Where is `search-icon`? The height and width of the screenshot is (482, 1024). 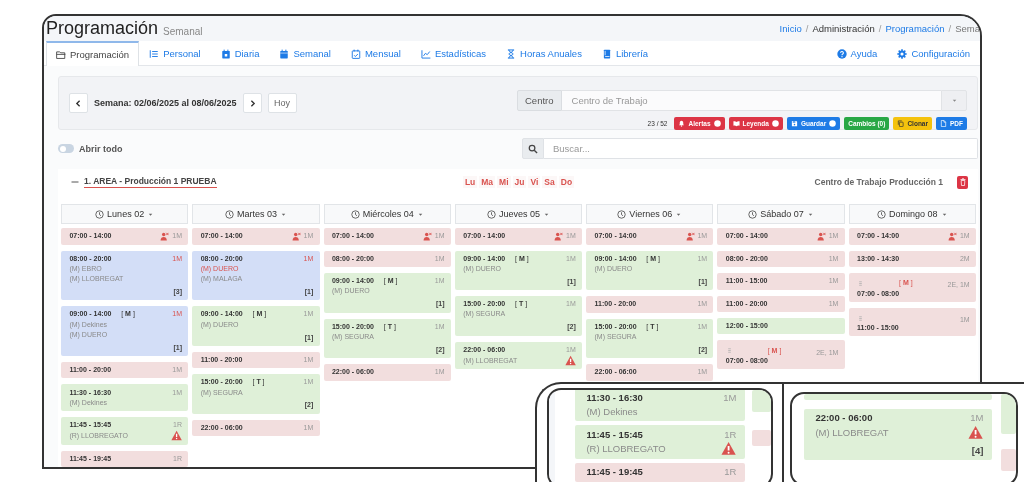 search-icon is located at coordinates (533, 148).